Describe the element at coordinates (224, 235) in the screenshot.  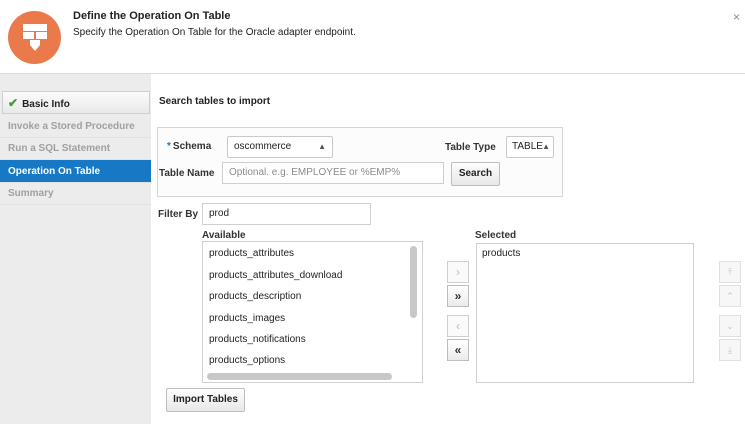
I see `available-label: Available` at that location.